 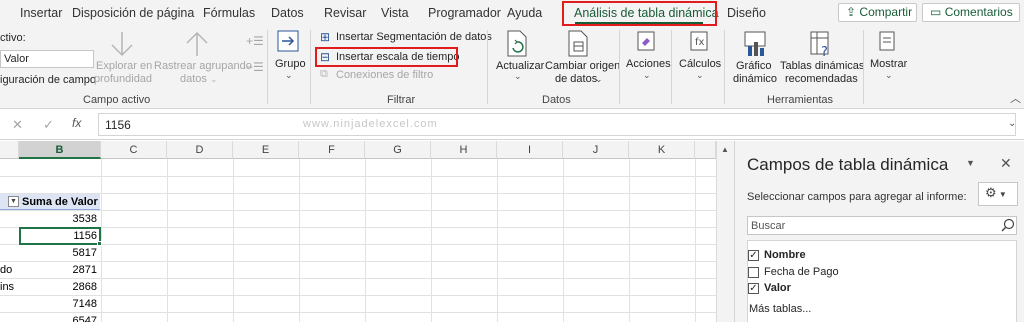 What do you see at coordinates (48, 125) in the screenshot?
I see `enter-icon: ✓` at bounding box center [48, 125].